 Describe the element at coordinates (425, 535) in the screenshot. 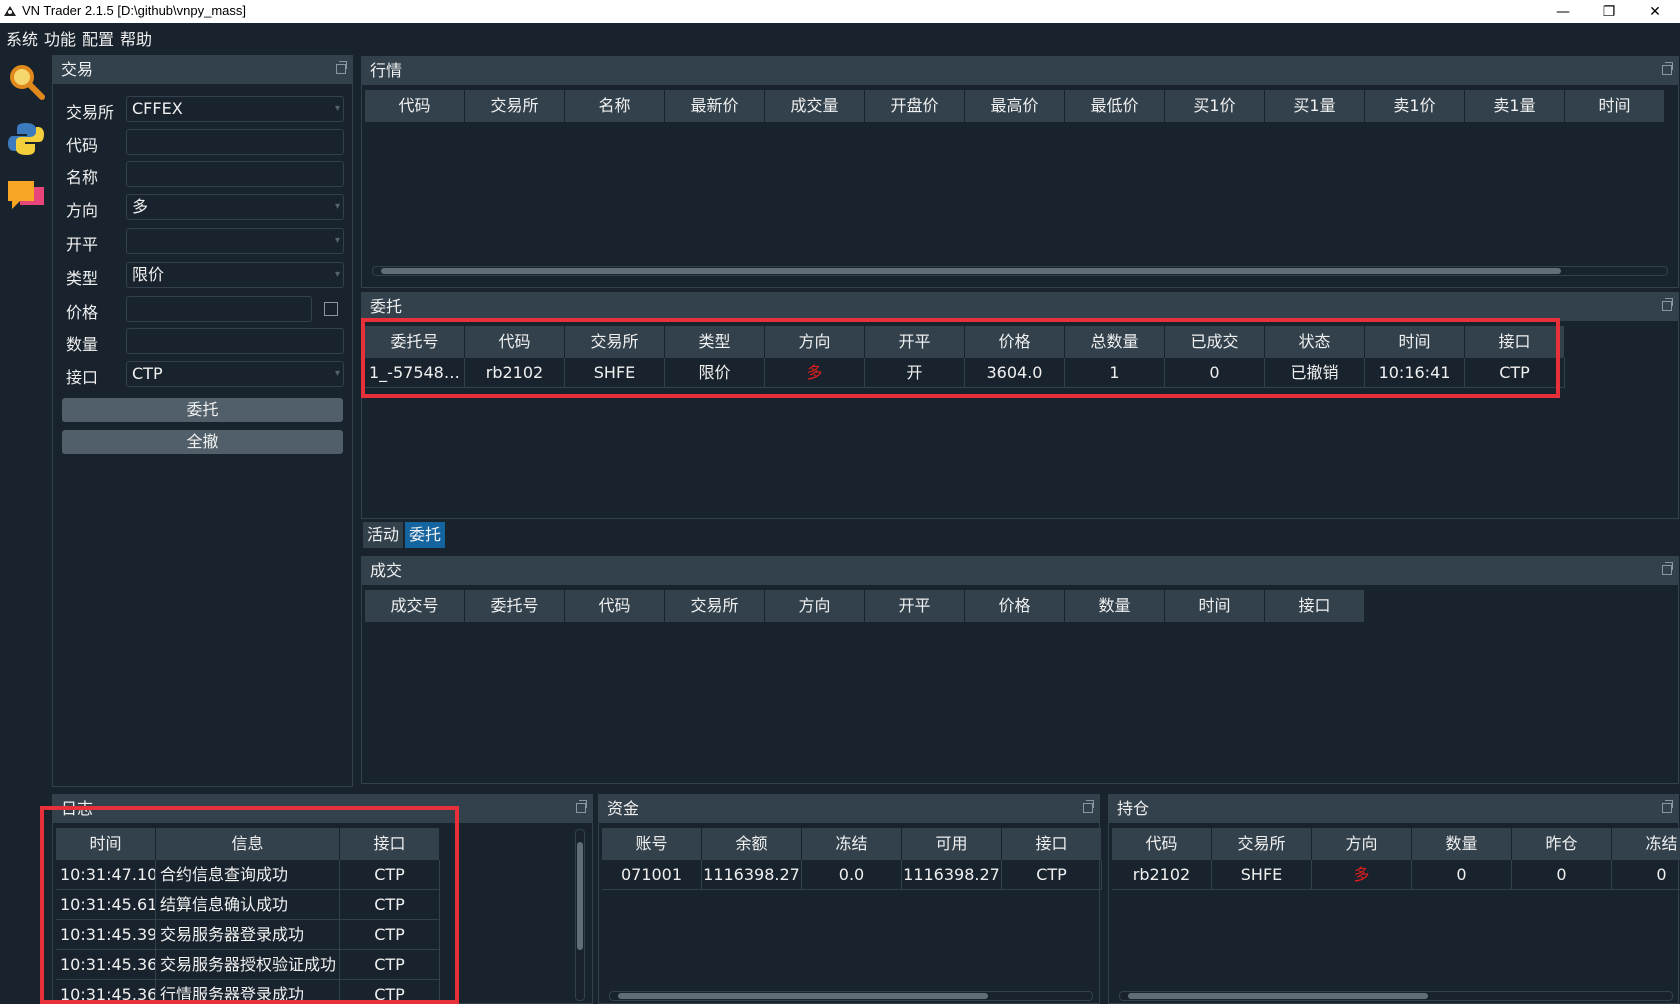

I see `tab-orders: 委托` at that location.